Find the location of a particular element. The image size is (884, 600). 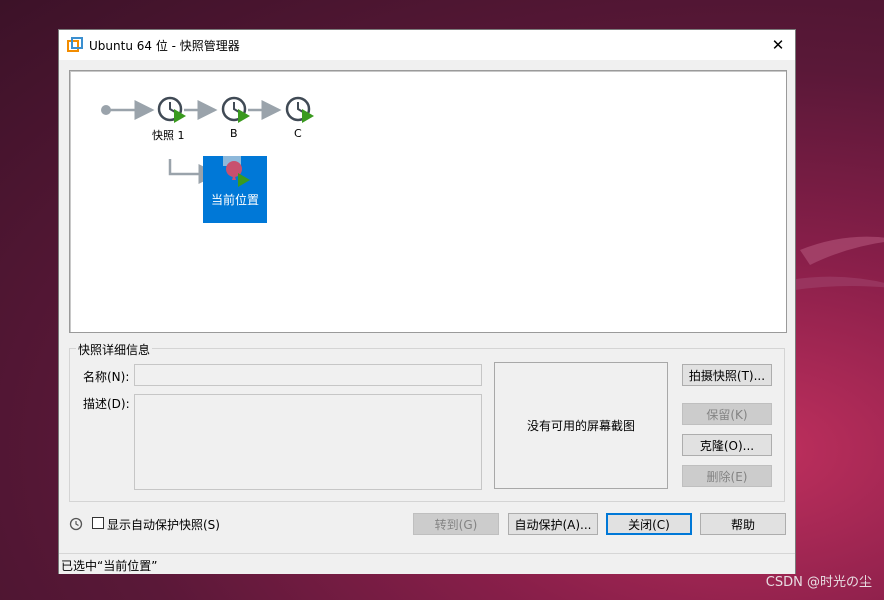

no-screenshot-text: 没有可用的屏幕截图 is located at coordinates (580, 426).